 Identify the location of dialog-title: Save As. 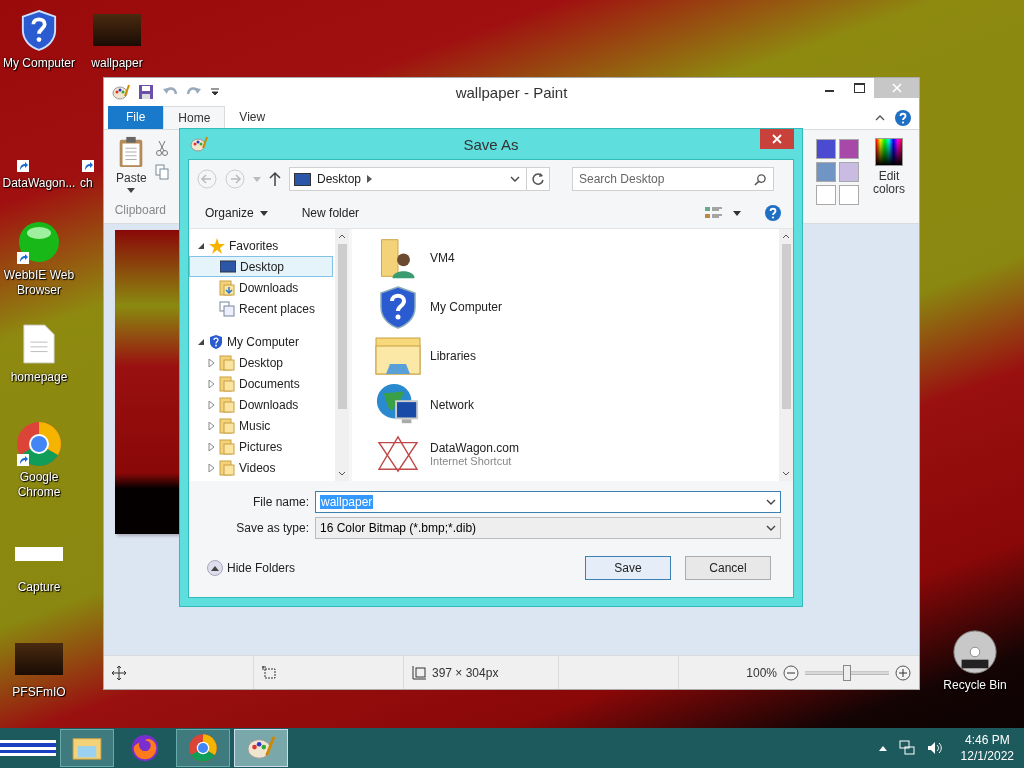
(491, 144).